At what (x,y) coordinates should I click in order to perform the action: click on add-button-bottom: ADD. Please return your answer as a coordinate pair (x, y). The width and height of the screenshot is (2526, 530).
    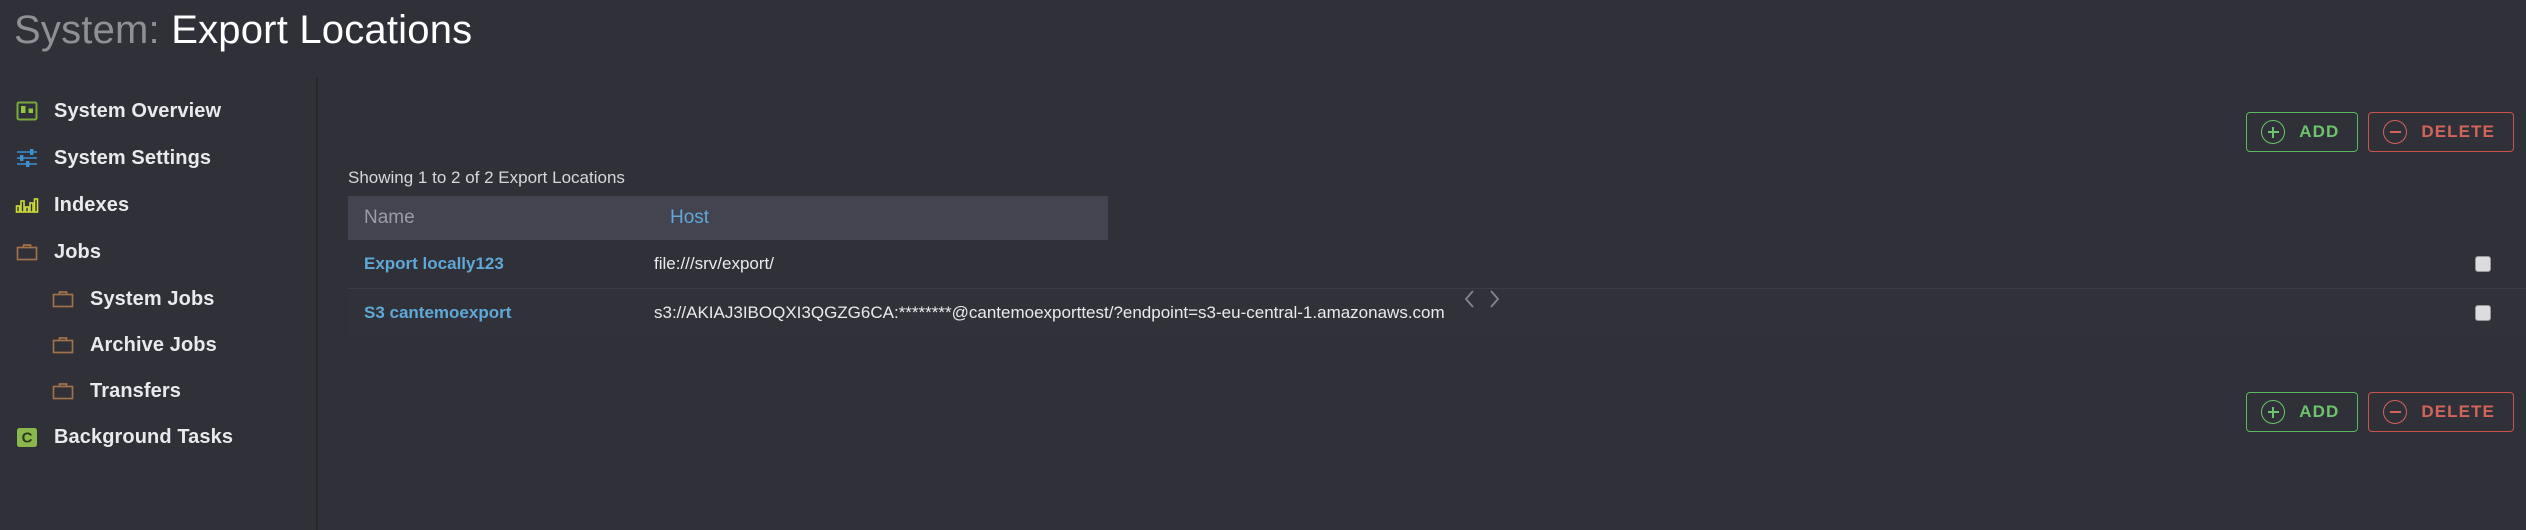
    Looking at the image, I should click on (2302, 412).